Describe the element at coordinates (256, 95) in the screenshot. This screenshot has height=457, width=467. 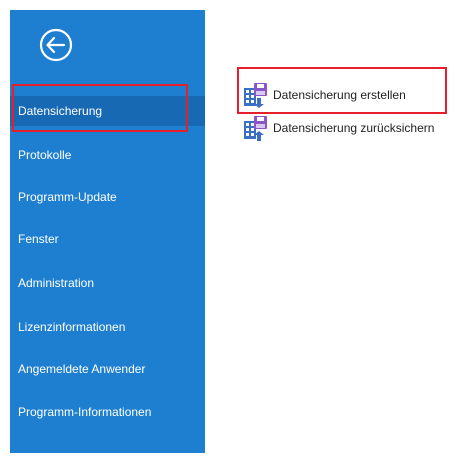
I see `database-backup-icon` at that location.